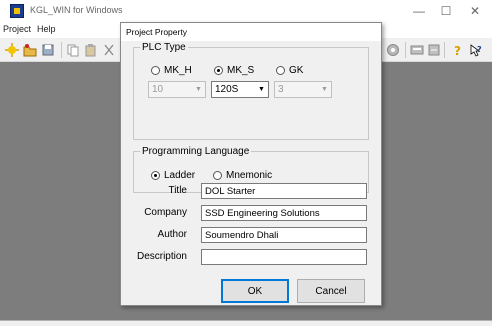 The image size is (492, 326). What do you see at coordinates (196, 151) in the screenshot?
I see `programming-language-legend: Programming Language` at bounding box center [196, 151].